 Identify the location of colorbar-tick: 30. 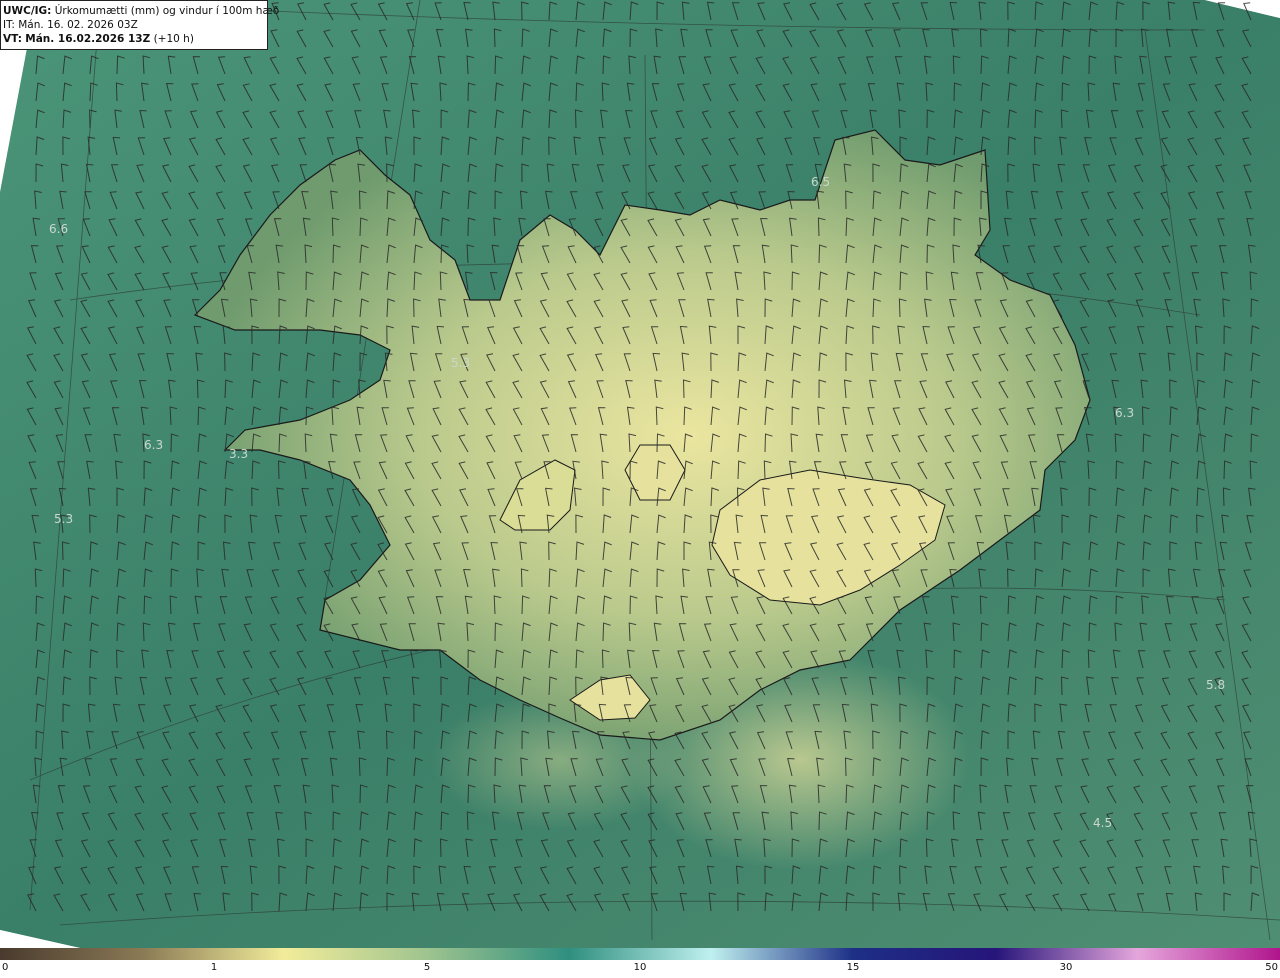
(1066, 967).